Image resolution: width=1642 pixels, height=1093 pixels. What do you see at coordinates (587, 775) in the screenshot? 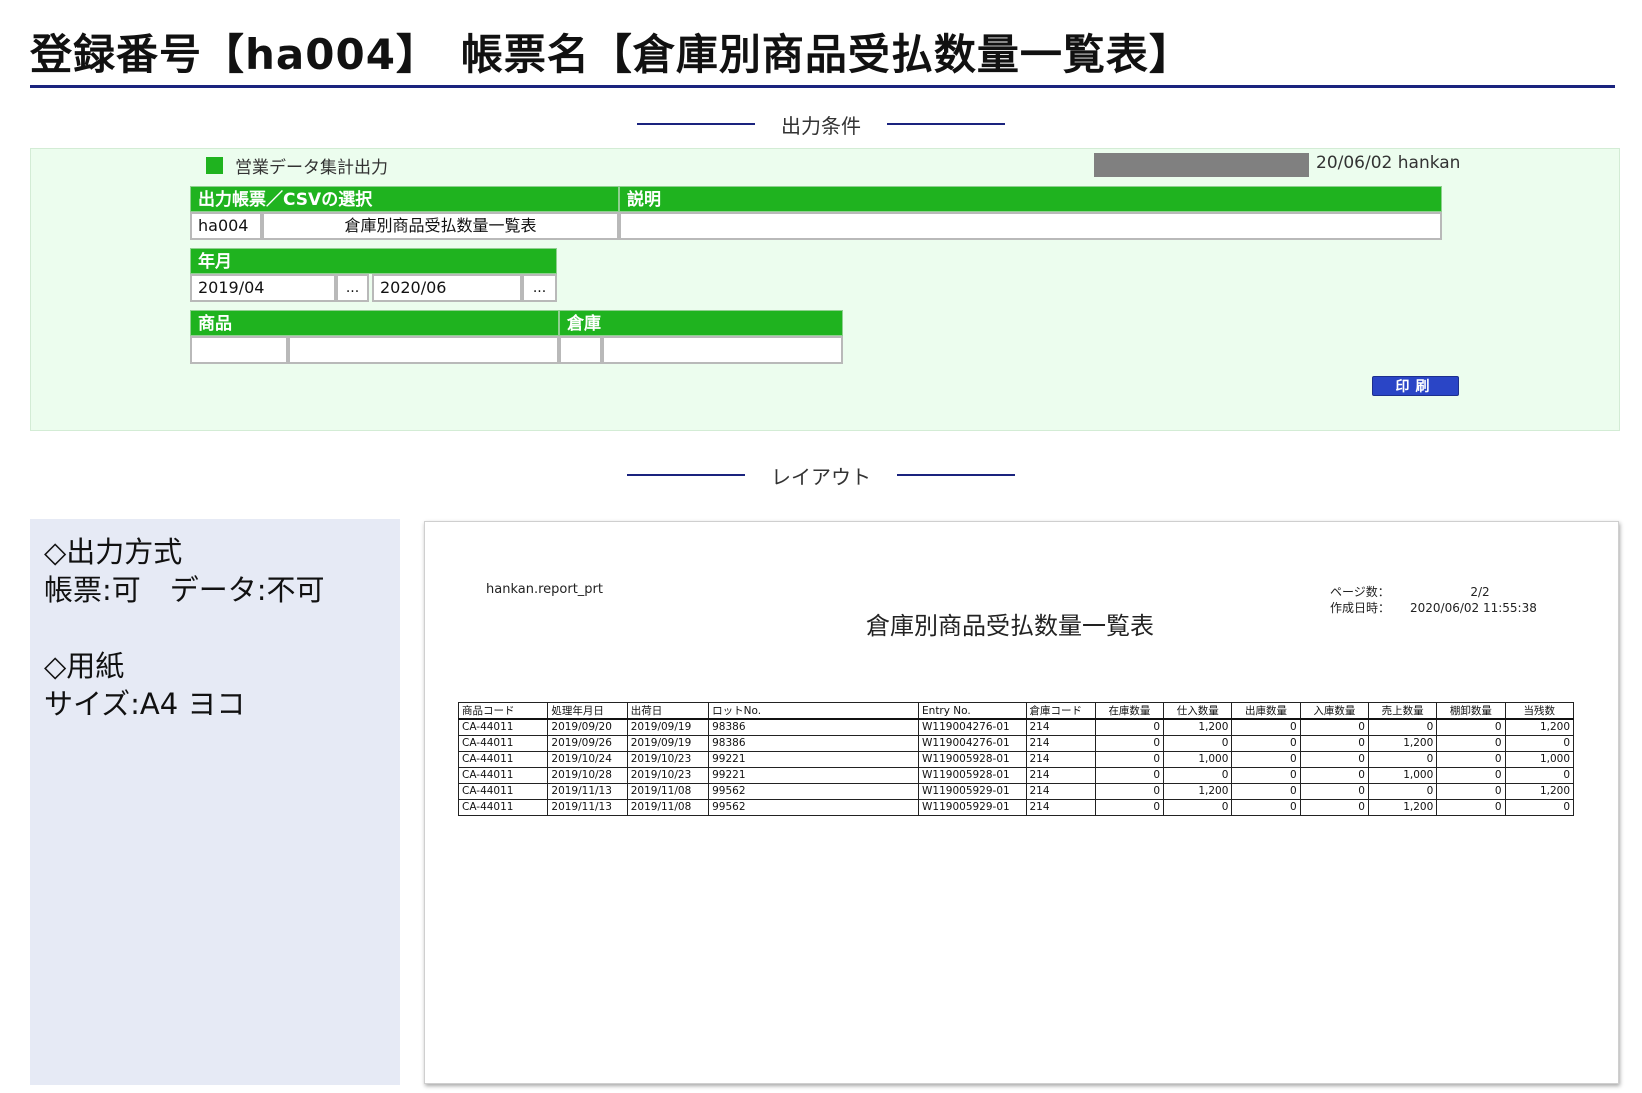
I see `table-cell: 2019/10/28` at bounding box center [587, 775].